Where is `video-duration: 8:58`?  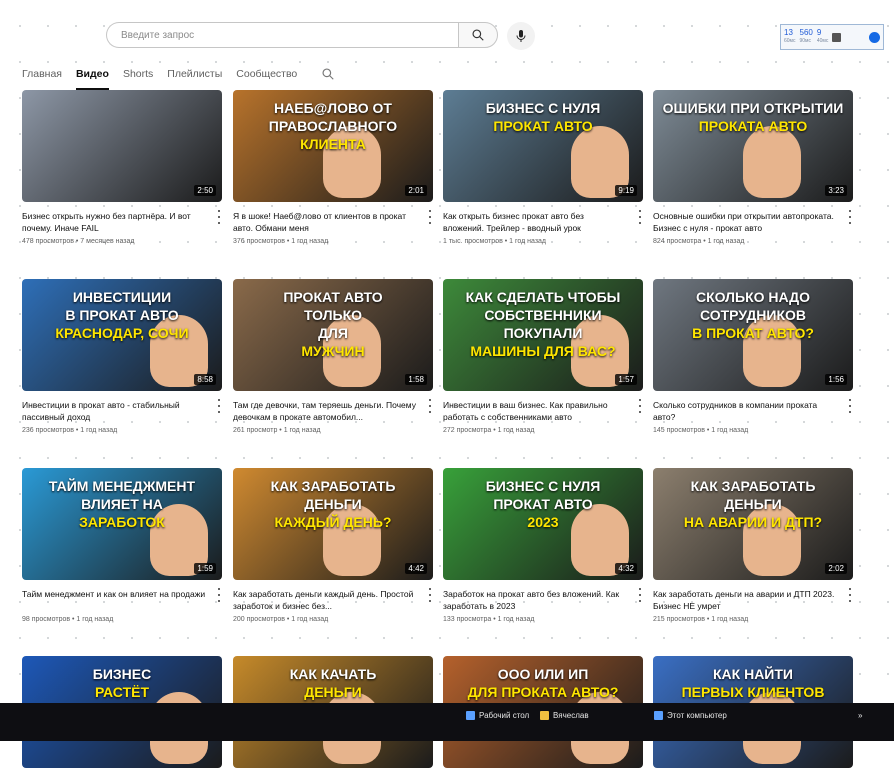 video-duration: 8:58 is located at coordinates (205, 379).